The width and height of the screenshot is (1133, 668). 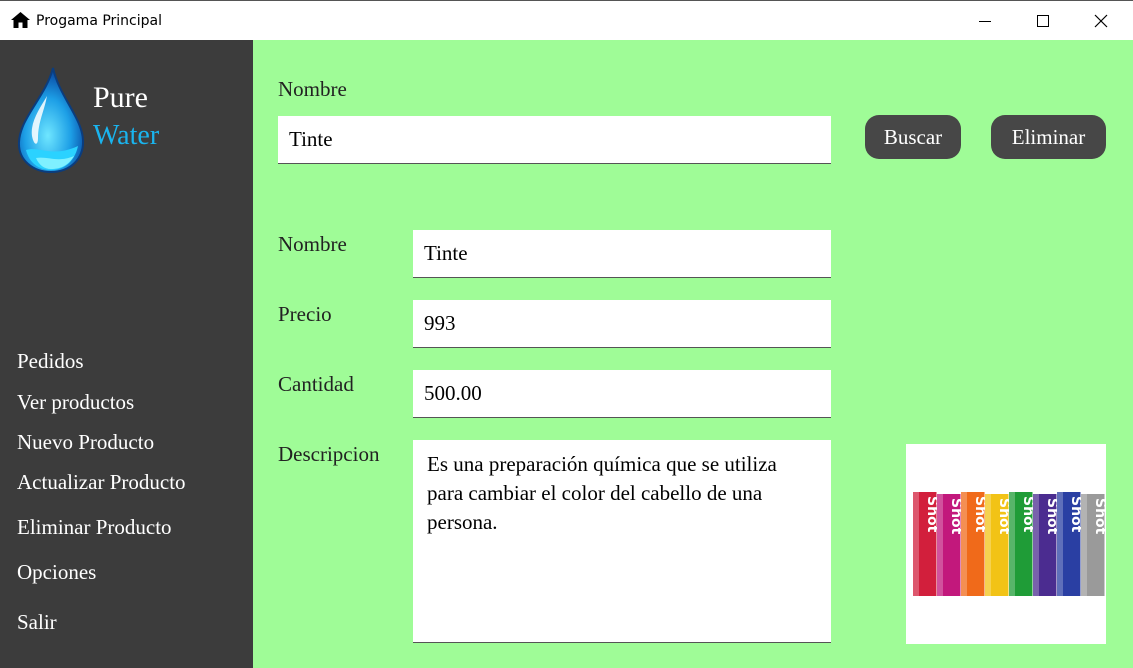 What do you see at coordinates (312, 89) in the screenshot?
I see `search-label: Nombre` at bounding box center [312, 89].